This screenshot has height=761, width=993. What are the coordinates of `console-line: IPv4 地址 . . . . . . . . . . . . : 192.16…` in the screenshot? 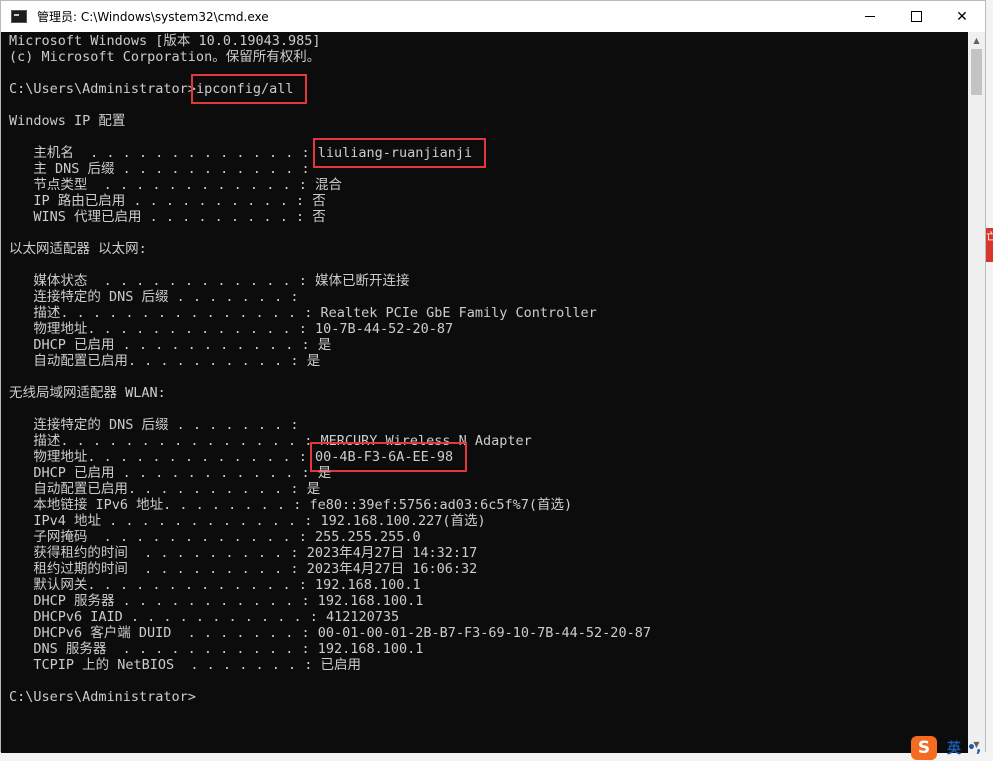 It's located at (247, 521).